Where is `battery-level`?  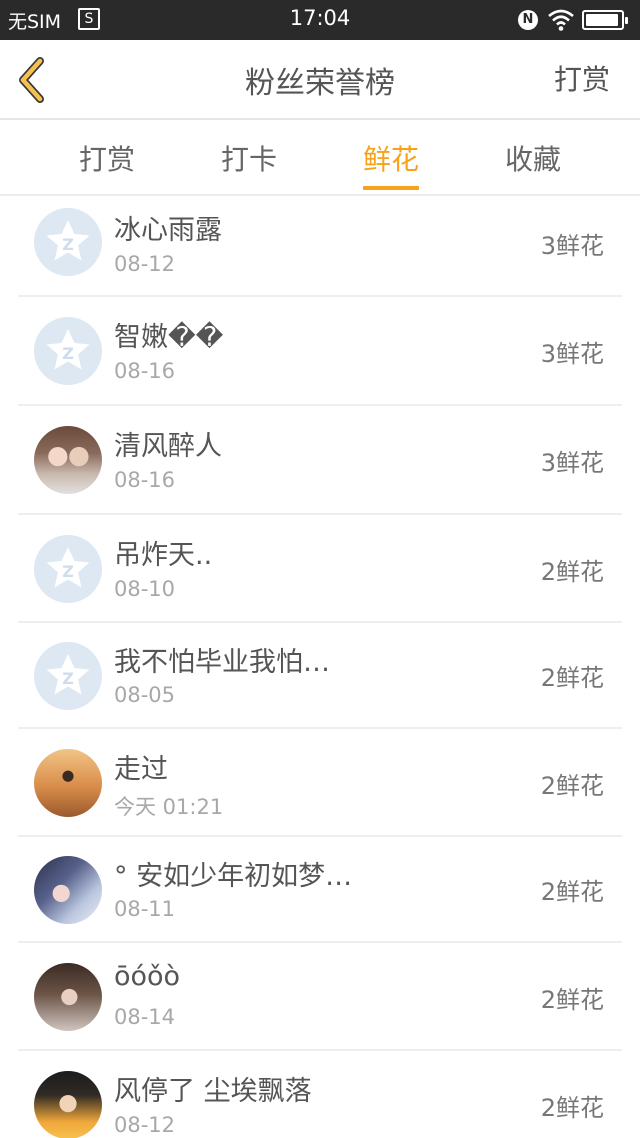 battery-level is located at coordinates (602, 20).